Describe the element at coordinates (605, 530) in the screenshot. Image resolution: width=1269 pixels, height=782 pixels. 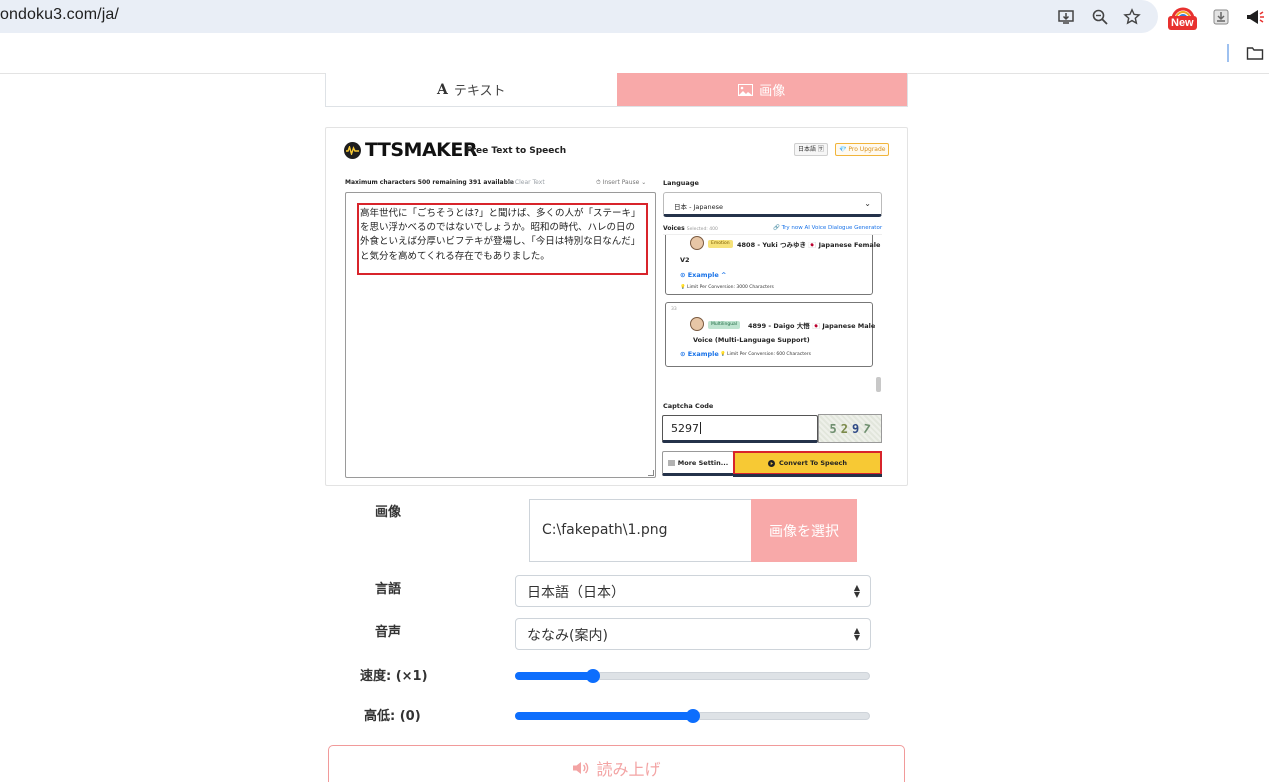
I see `file-path-text: C:\fakepath\1.png` at that location.